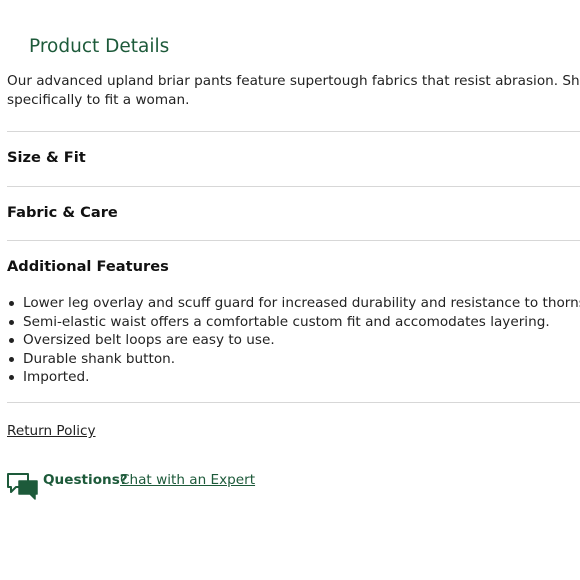 This screenshot has height=580, width=580. What do you see at coordinates (46, 157) in the screenshot?
I see `size-fit-section-toggle: Size & Fit` at bounding box center [46, 157].